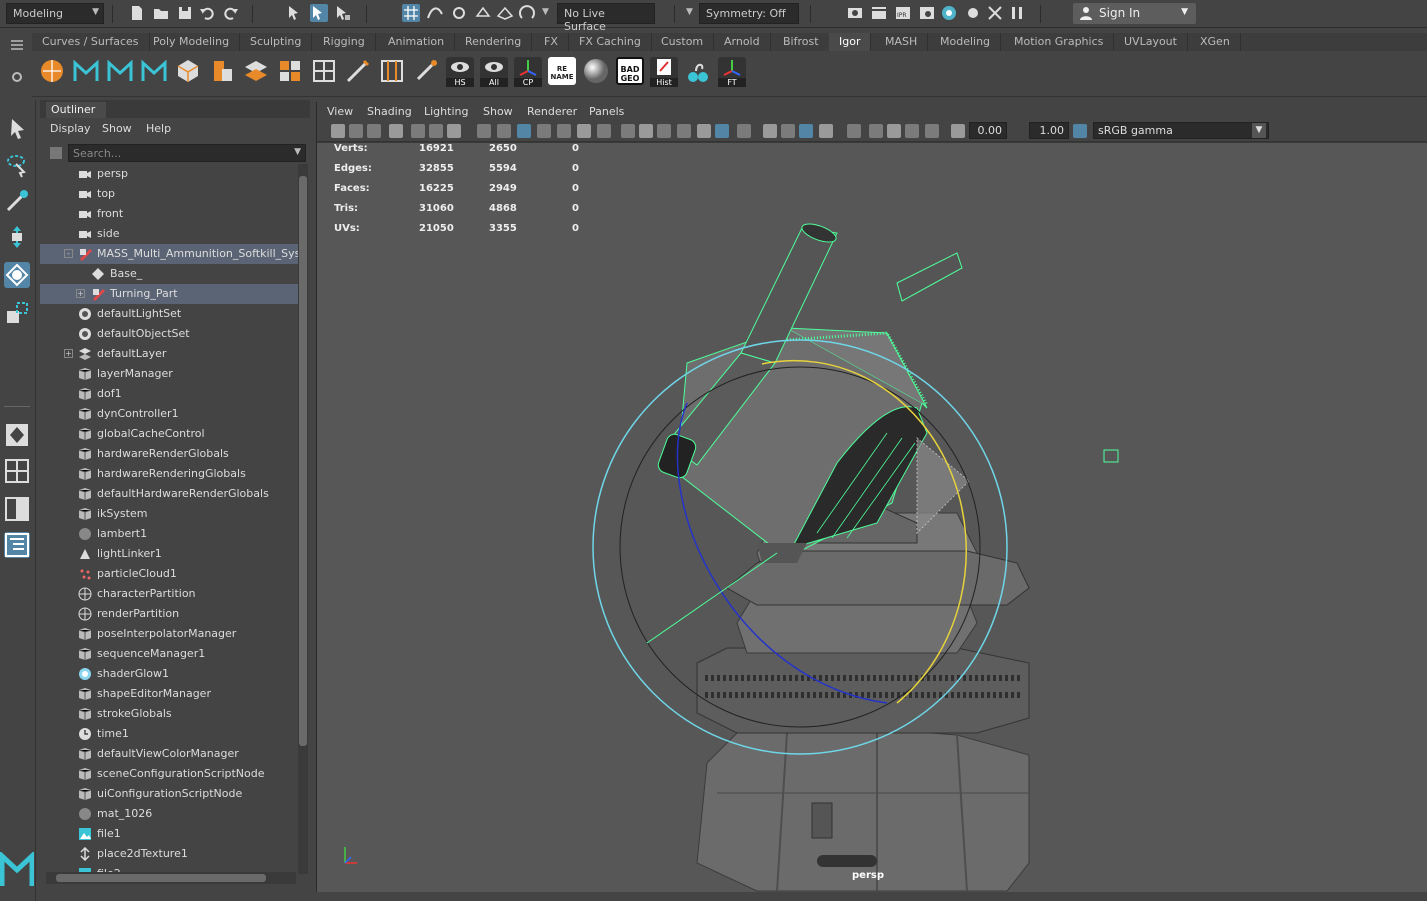  What do you see at coordinates (1181, 130) in the screenshot?
I see `color-space-dropdown: sRGB gamma ▼` at bounding box center [1181, 130].